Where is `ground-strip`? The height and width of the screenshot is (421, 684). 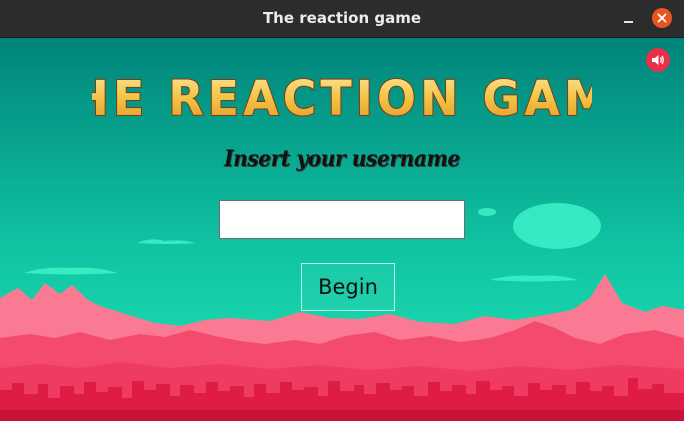
ground-strip is located at coordinates (342, 415).